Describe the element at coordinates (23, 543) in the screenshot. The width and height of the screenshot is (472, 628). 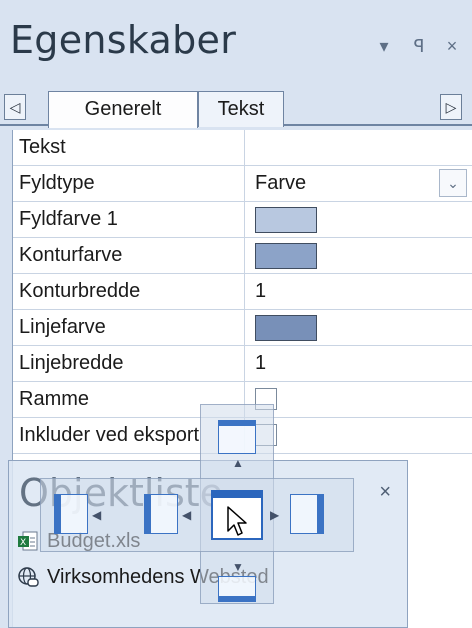
I see `svg-text: X` at that location.